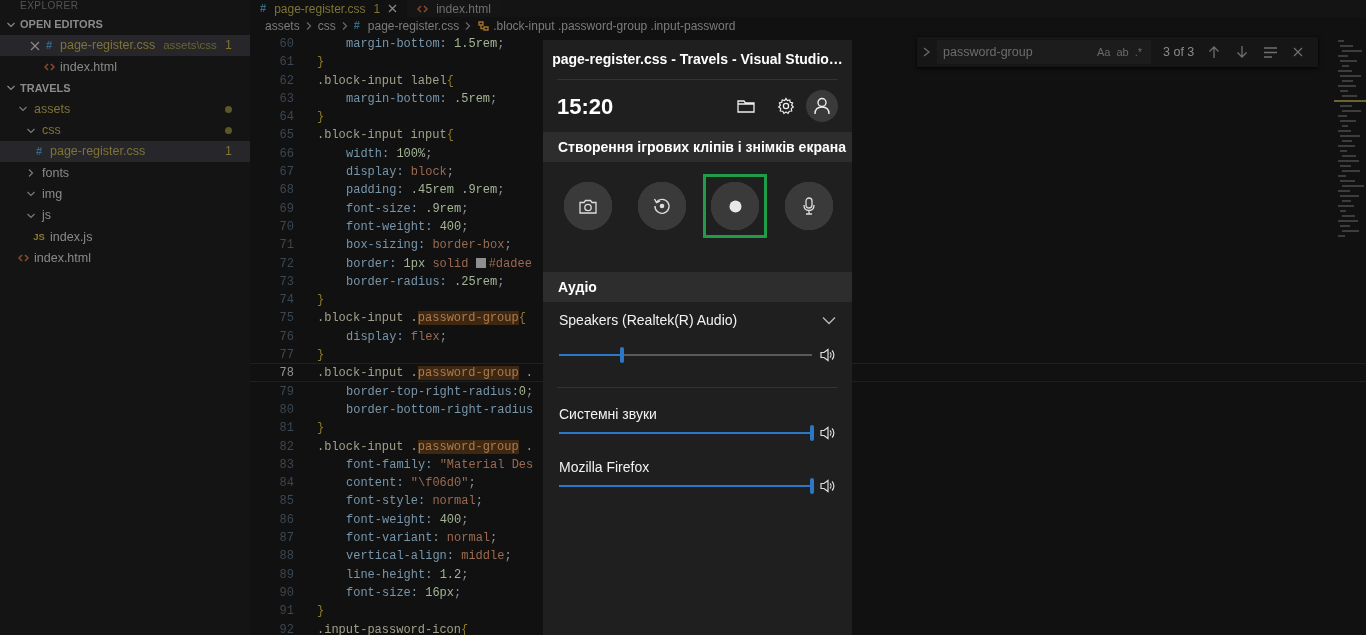 The image size is (1366, 635). I want to click on file-item: index.html, so click(125, 258).